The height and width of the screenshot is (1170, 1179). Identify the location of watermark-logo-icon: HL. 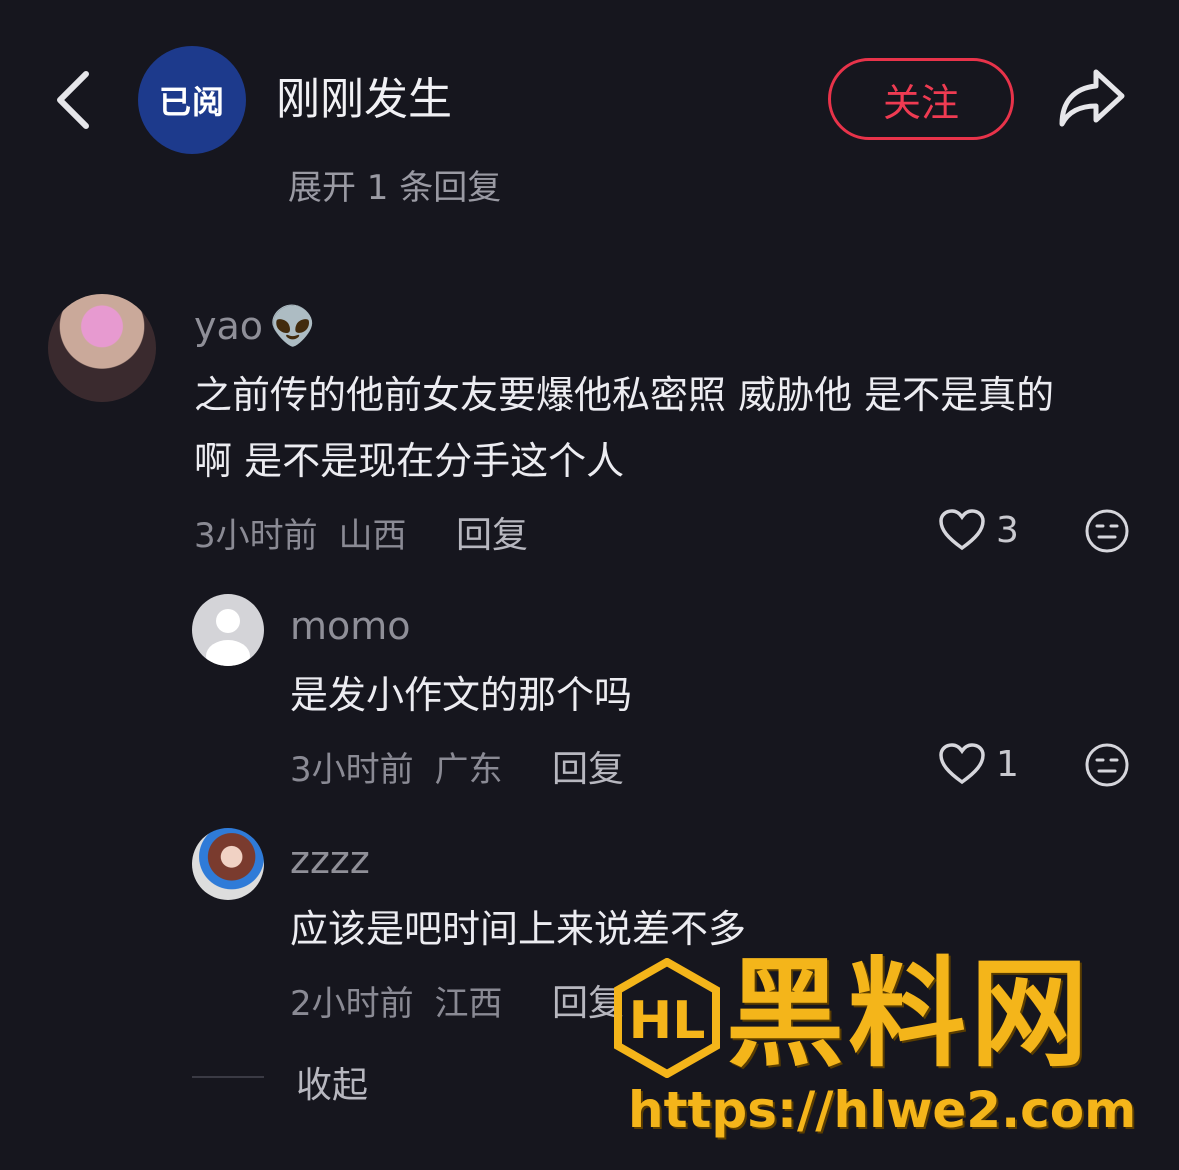
(667, 1018).